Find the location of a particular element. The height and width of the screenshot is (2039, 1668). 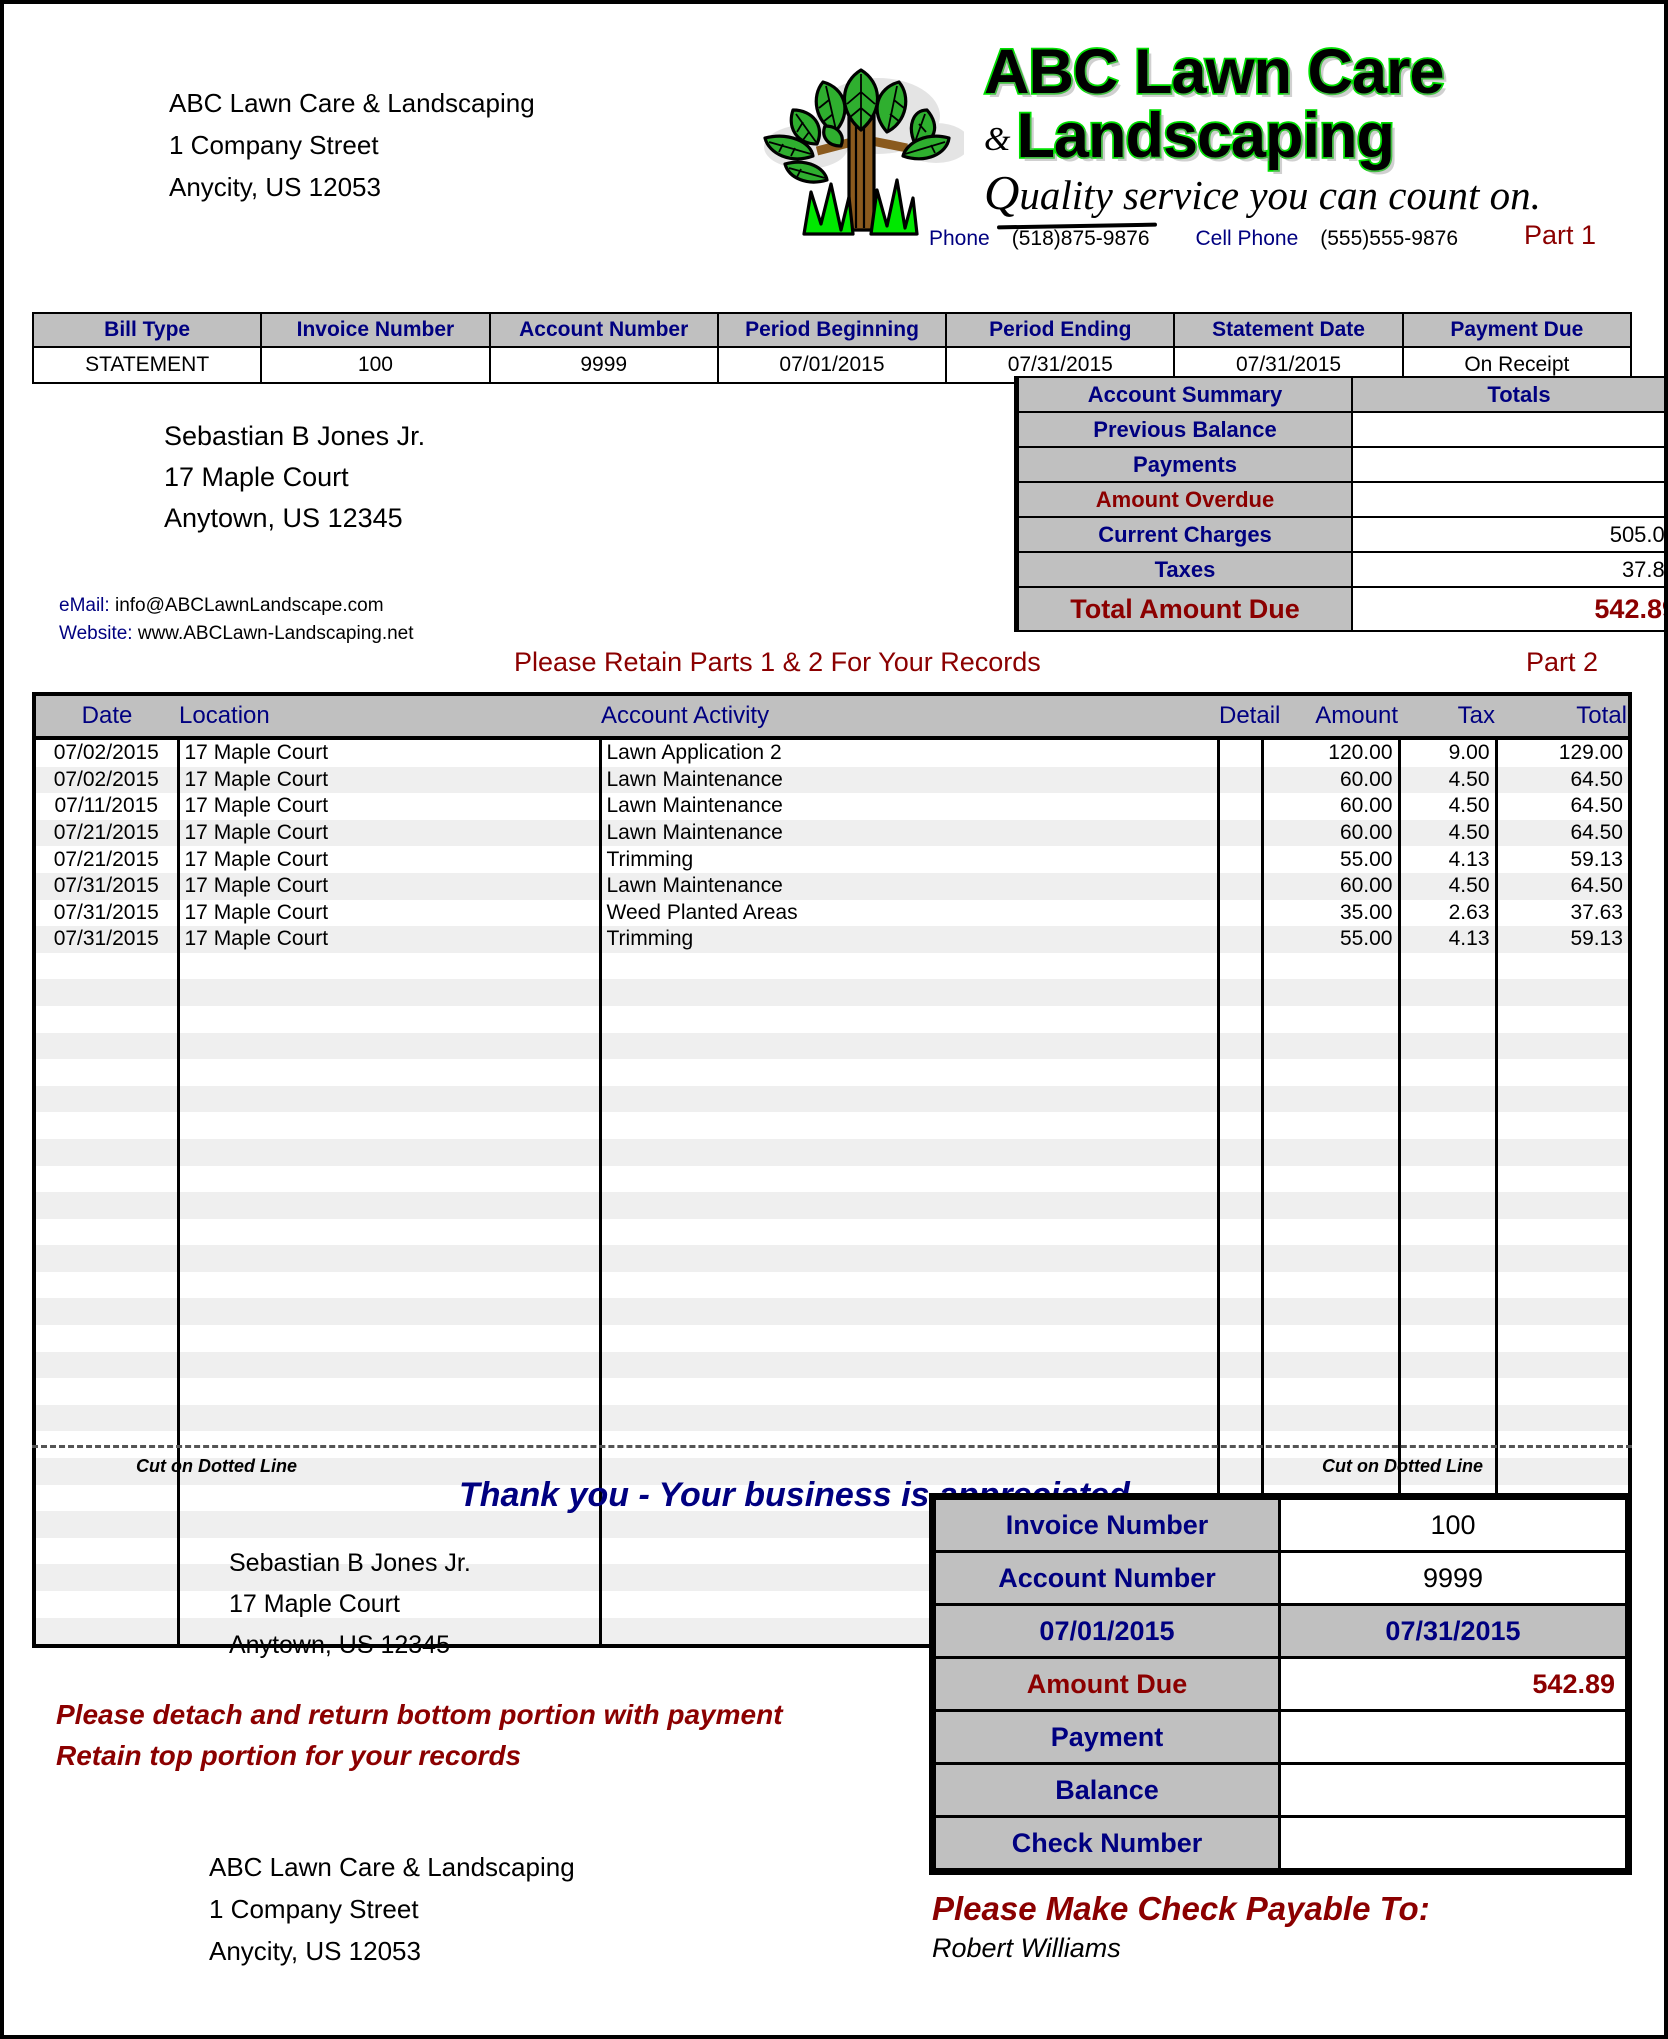

website-value: www.ABCLawn-Landscaping.net is located at coordinates (276, 633).